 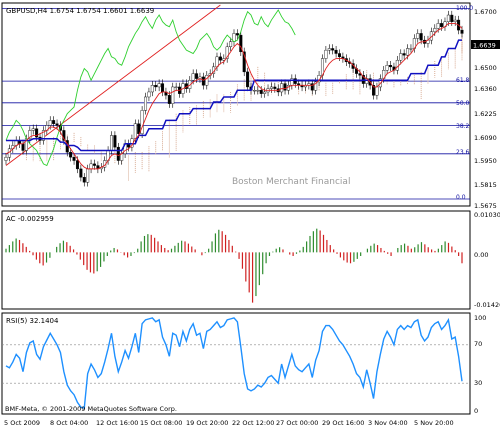 What do you see at coordinates (481, 255) in the screenshot?
I see `ac-tick-label: 0.00` at bounding box center [481, 255].